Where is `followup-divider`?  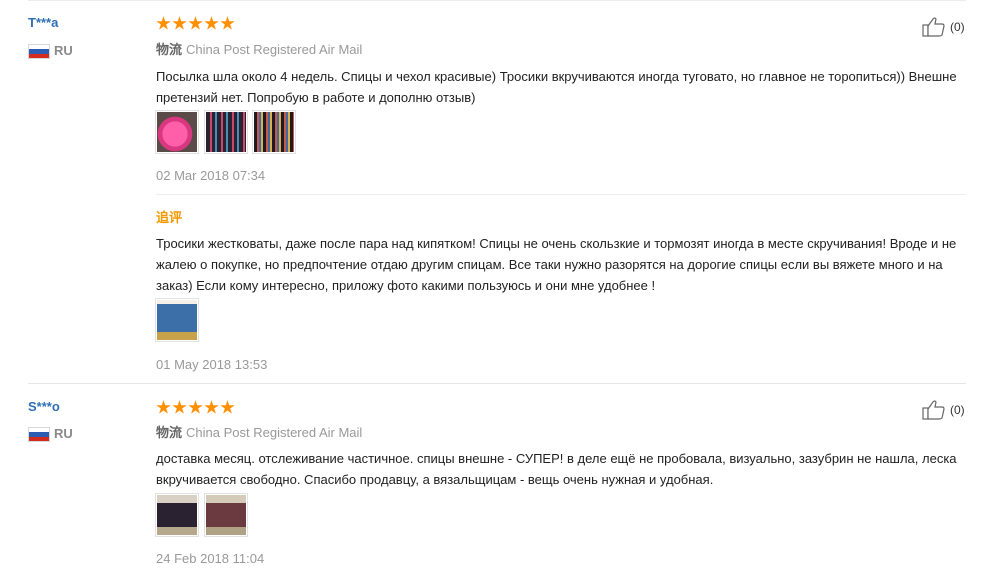 followup-divider is located at coordinates (561, 194).